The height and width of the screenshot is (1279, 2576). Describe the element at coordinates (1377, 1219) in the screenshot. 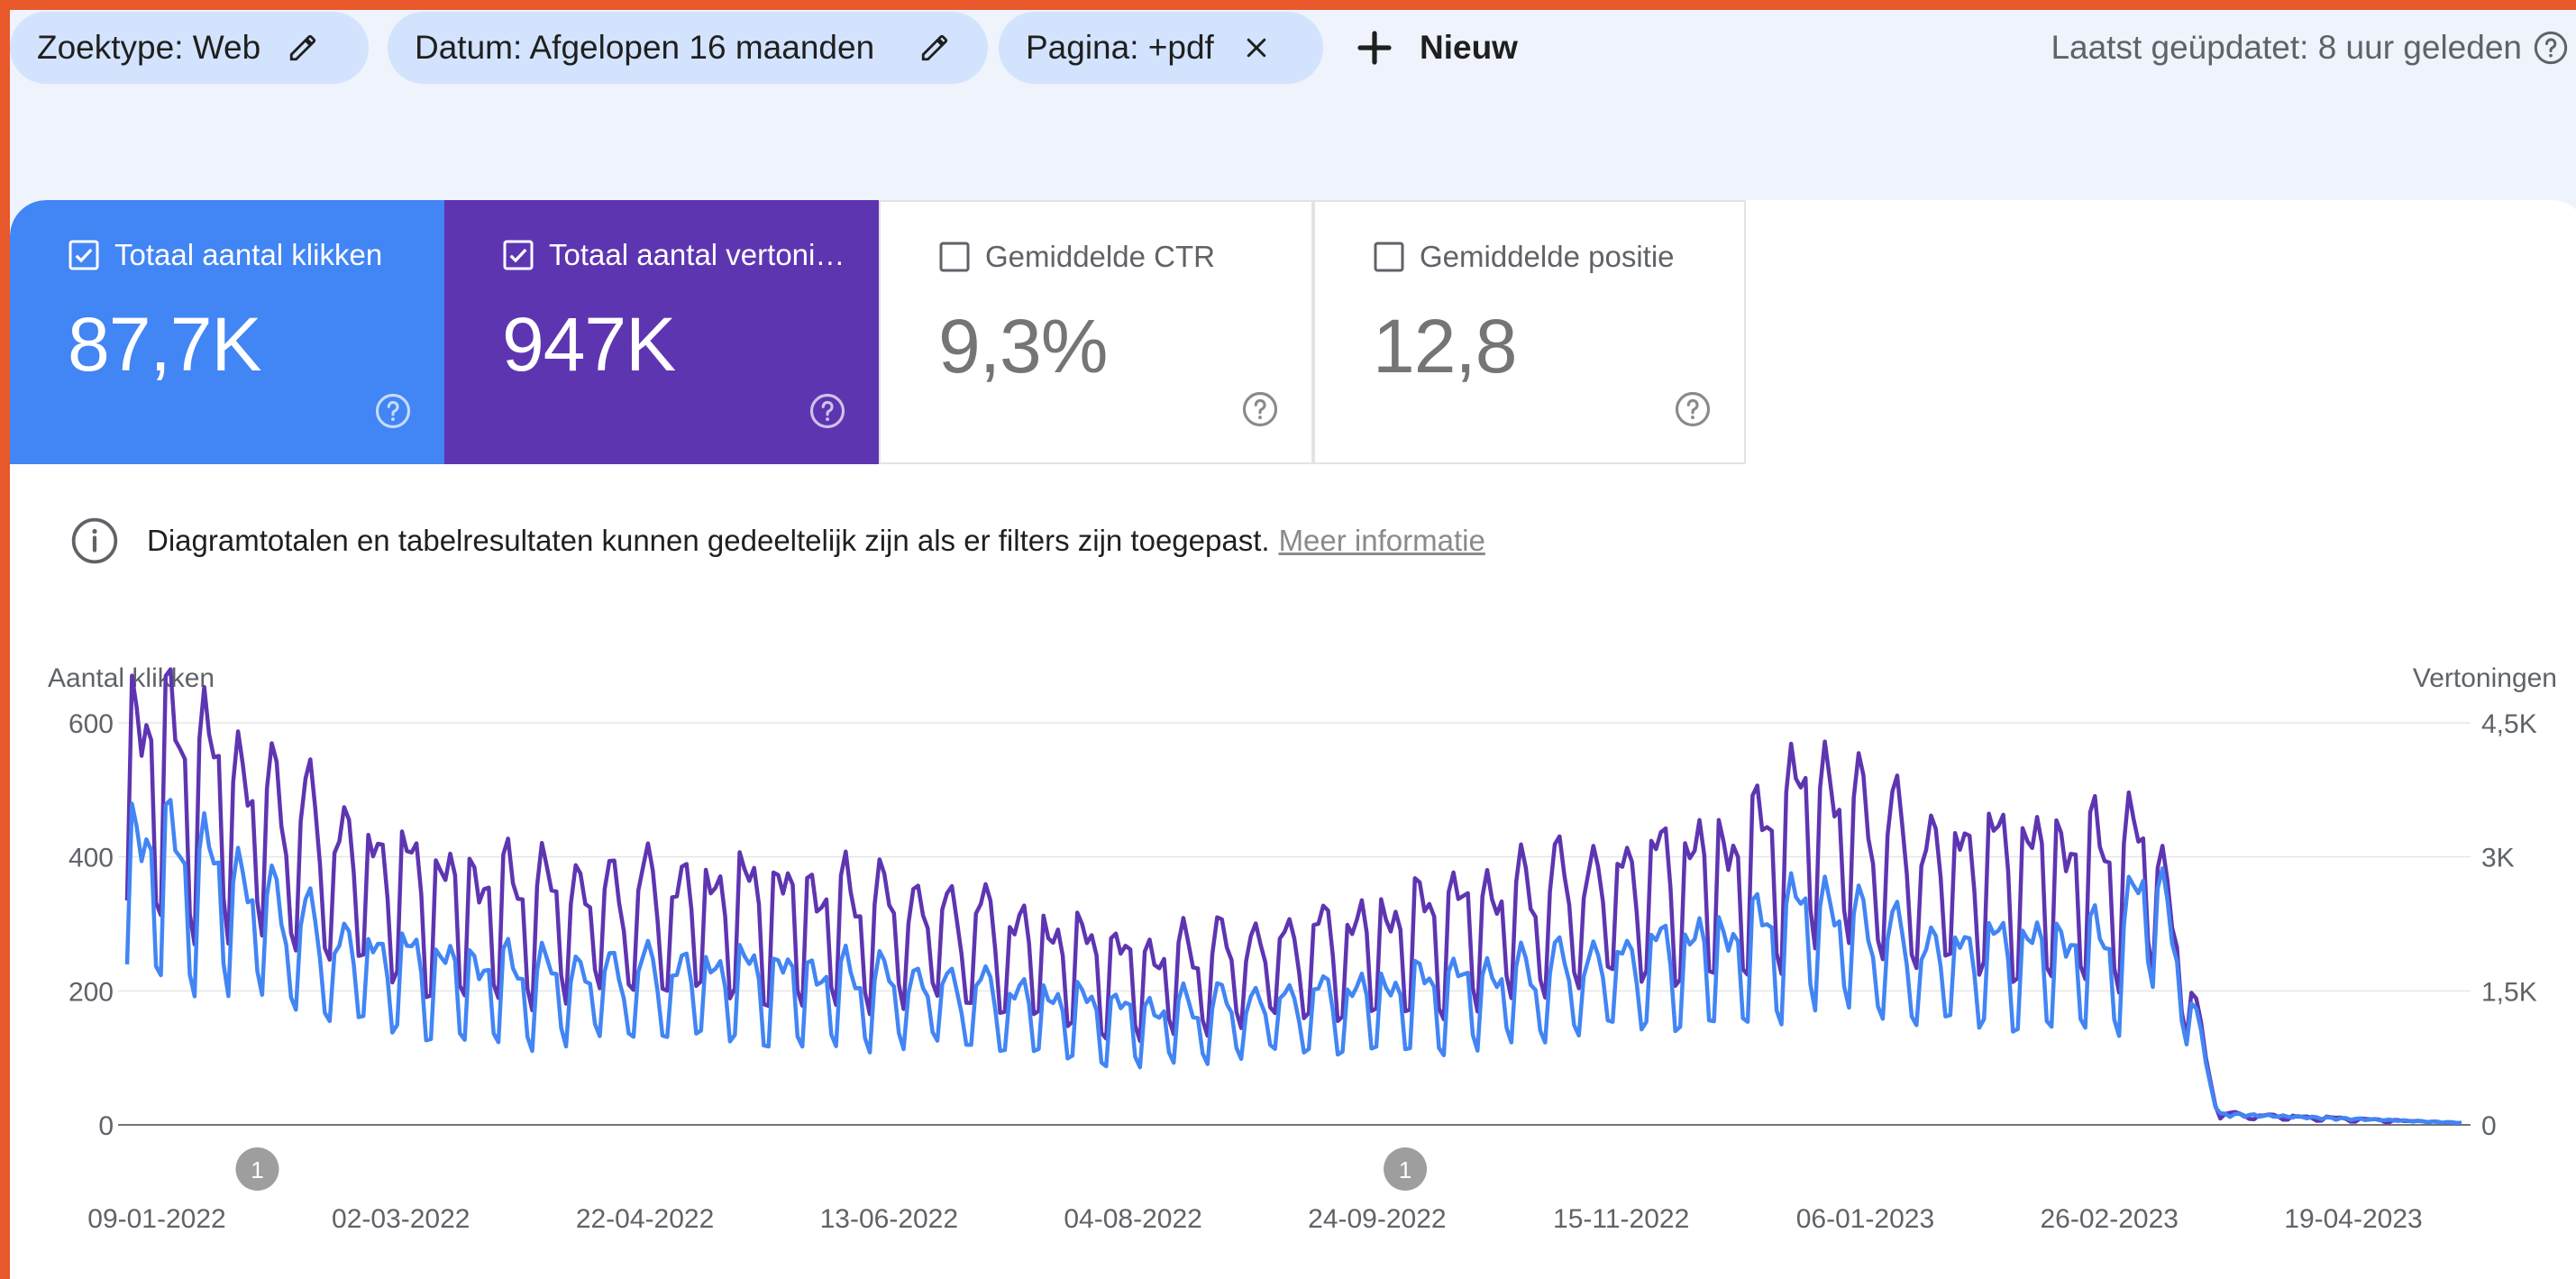

I see `x-tick-label: 24-09-2022` at that location.